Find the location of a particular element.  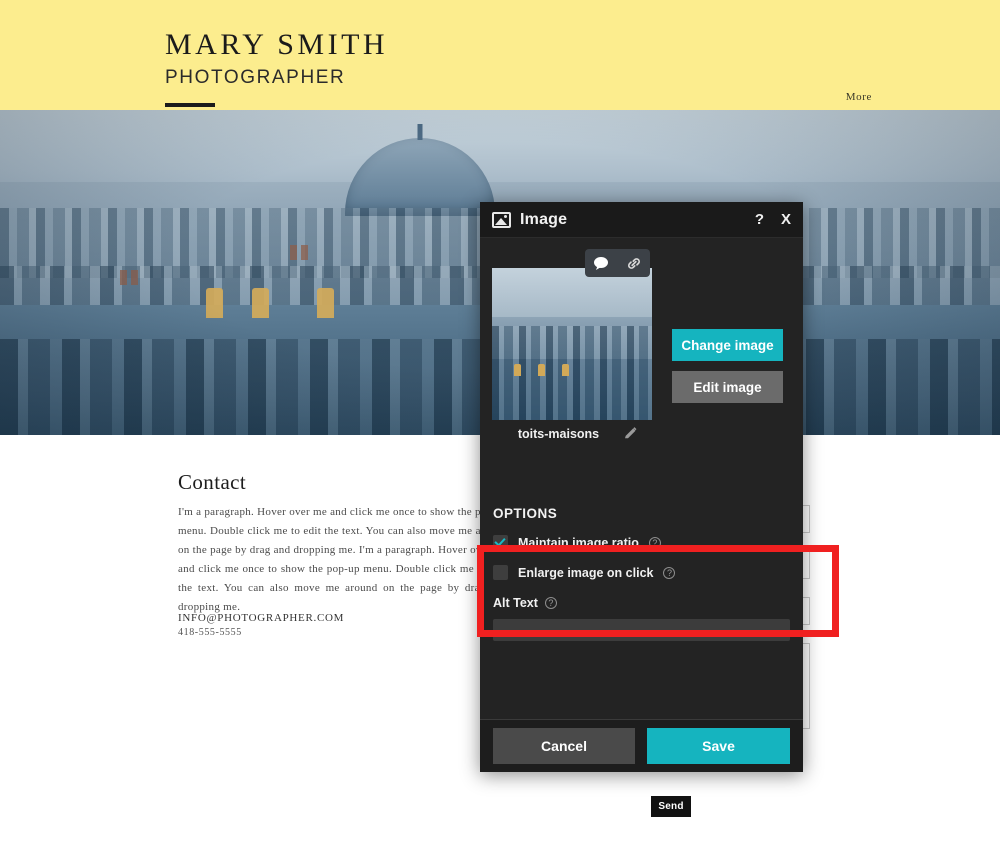

image-thumbnail is located at coordinates (572, 344).